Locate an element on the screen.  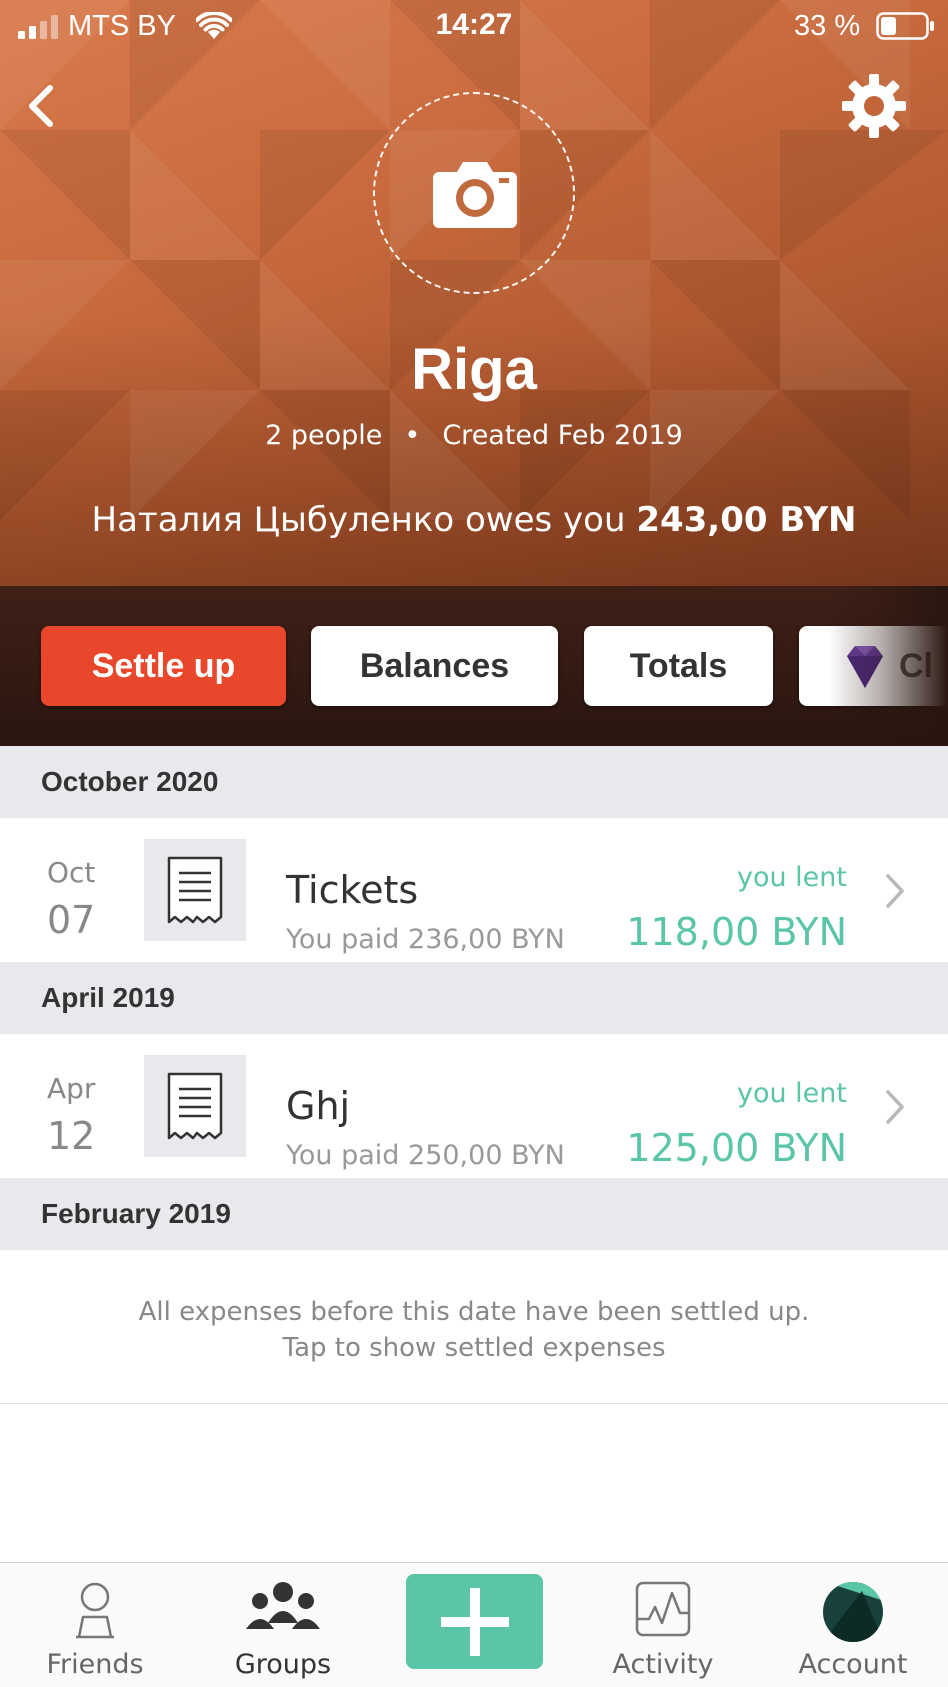
group-icon is located at coordinates (283, 1605).